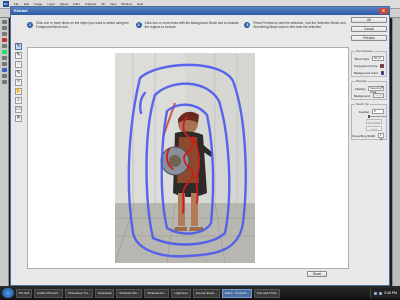 This screenshot has width=400, height=300. I want to click on step-number-icon: 3, so click(247, 25).